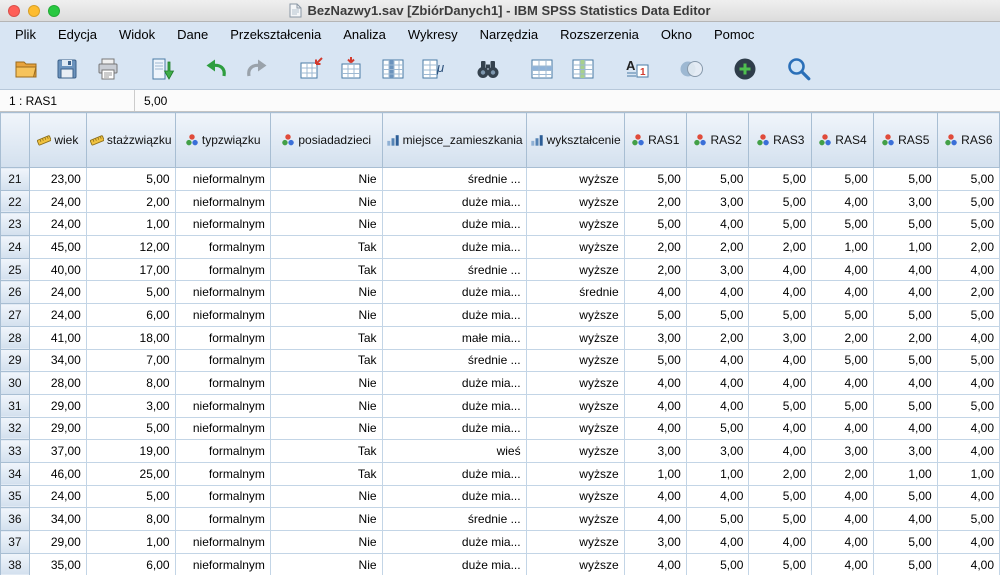 The image size is (1000, 575). Describe the element at coordinates (130, 383) in the screenshot. I see `data-cell: 8,00` at that location.